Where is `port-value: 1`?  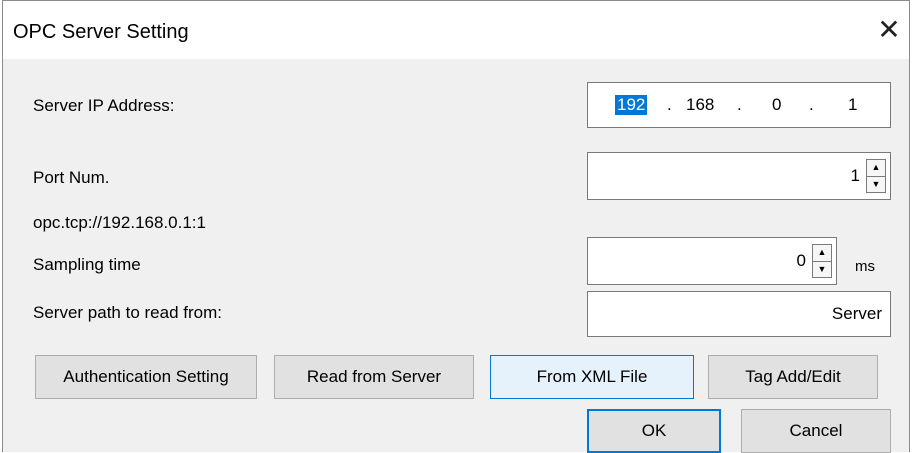
port-value: 1 is located at coordinates (855, 175).